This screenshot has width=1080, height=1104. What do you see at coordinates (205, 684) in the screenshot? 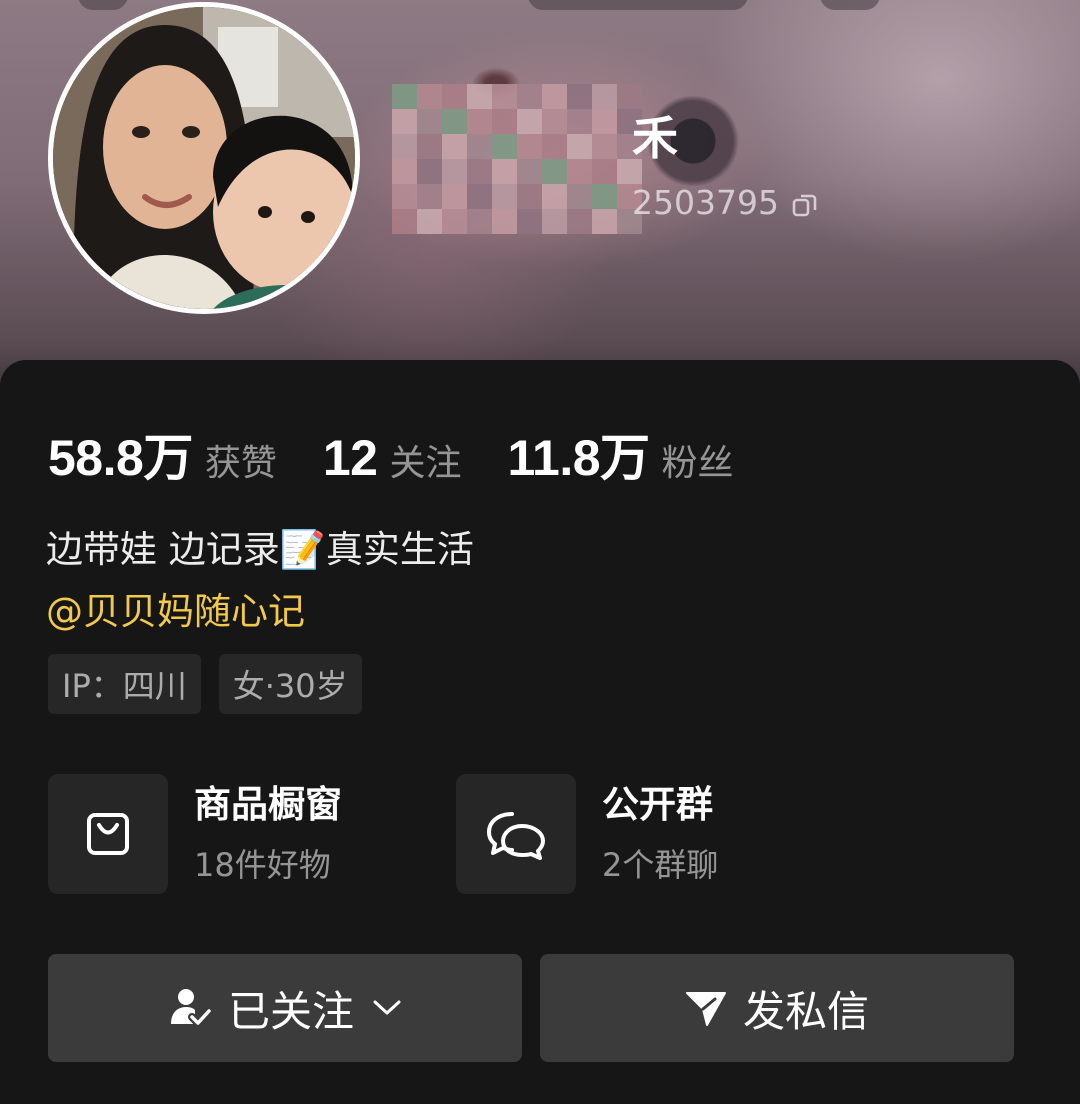
I see `profile-tags: IP：四川 女·30岁` at bounding box center [205, 684].